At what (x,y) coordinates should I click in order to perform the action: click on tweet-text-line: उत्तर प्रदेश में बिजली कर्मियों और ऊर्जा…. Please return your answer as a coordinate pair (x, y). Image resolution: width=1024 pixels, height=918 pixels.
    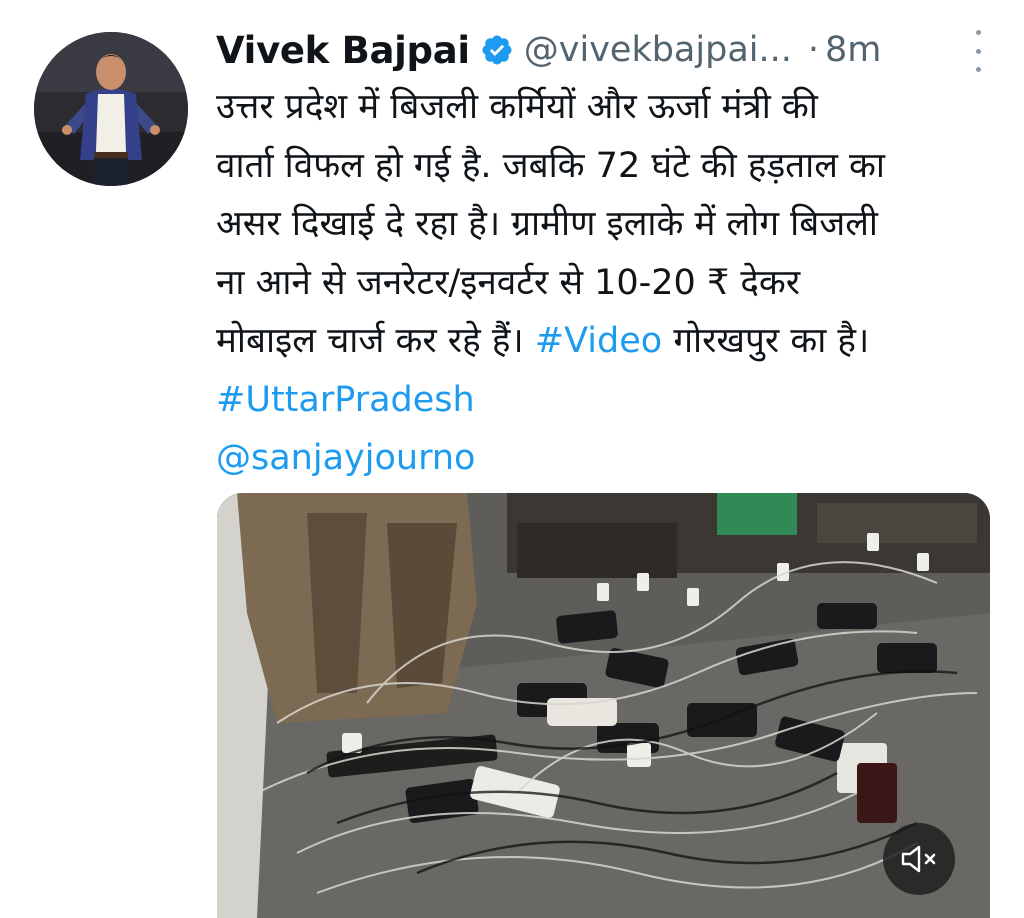
    Looking at the image, I should click on (517, 107).